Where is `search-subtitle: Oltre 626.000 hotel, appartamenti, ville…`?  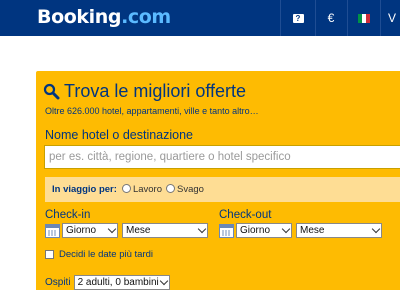 search-subtitle: Oltre 626.000 hotel, appartamenti, ville… is located at coordinates (152, 111).